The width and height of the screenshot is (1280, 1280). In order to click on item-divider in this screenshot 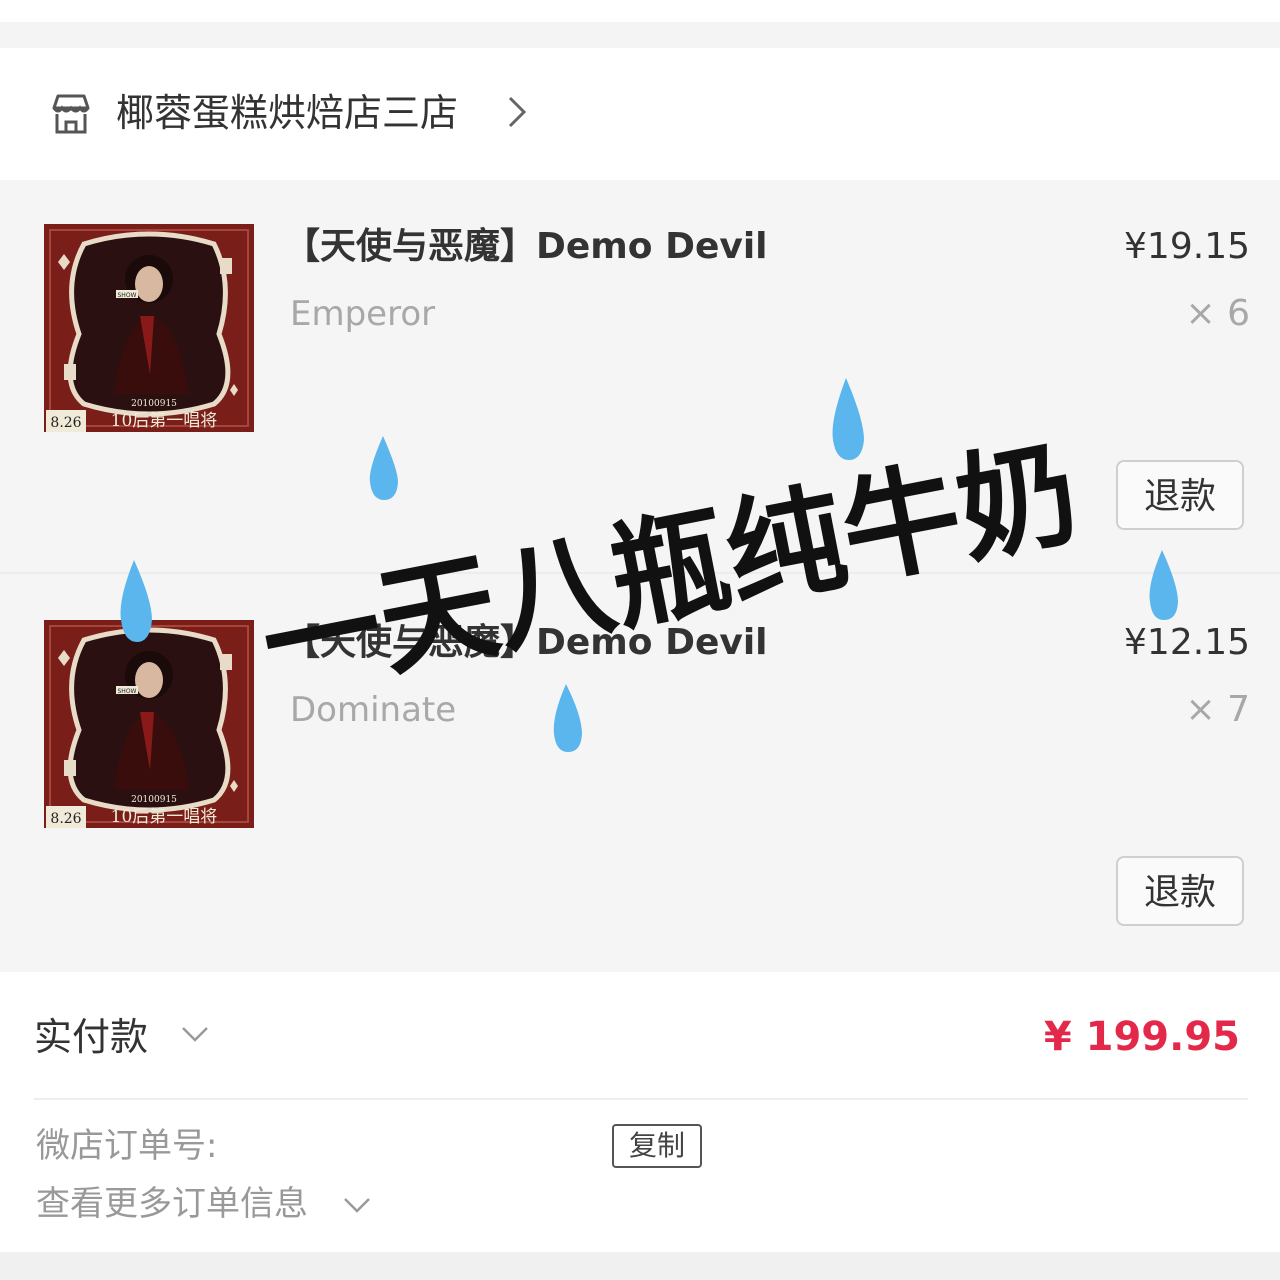, I will do `click(640, 573)`.